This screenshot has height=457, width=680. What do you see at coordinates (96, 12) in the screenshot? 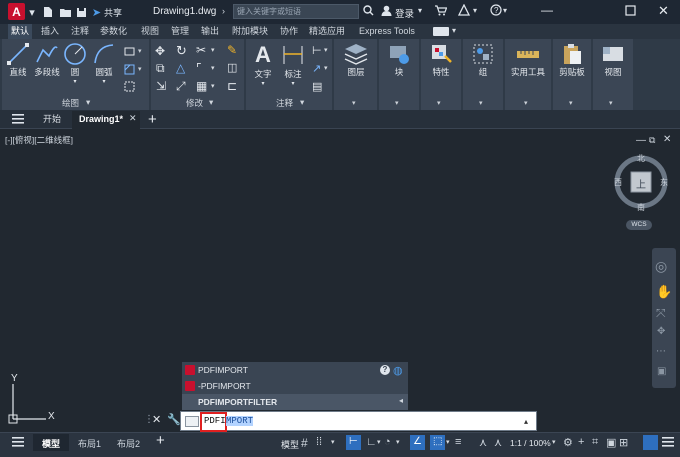
I see `share-icon: ➤` at bounding box center [96, 12].